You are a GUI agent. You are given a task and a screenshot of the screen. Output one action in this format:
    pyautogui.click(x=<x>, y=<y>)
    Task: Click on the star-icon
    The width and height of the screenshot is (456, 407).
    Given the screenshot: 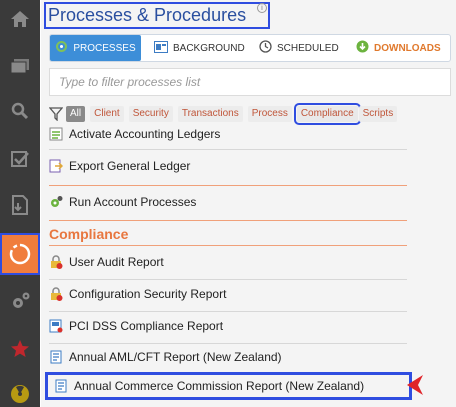 What is the action you would take?
    pyautogui.click(x=20, y=348)
    